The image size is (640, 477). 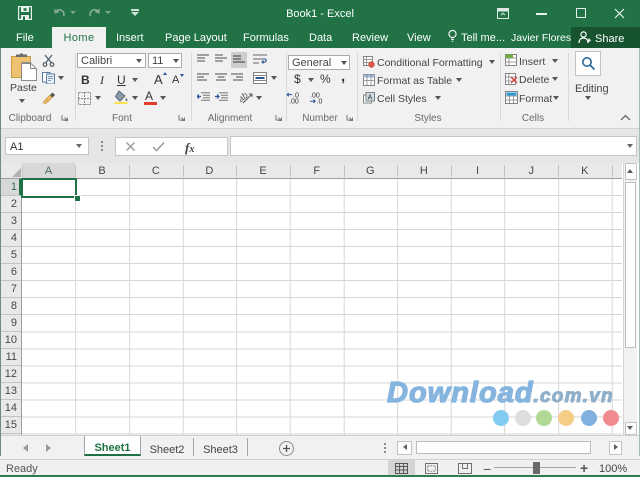 What do you see at coordinates (370, 98) in the screenshot?
I see `svg-text: A` at bounding box center [370, 98].